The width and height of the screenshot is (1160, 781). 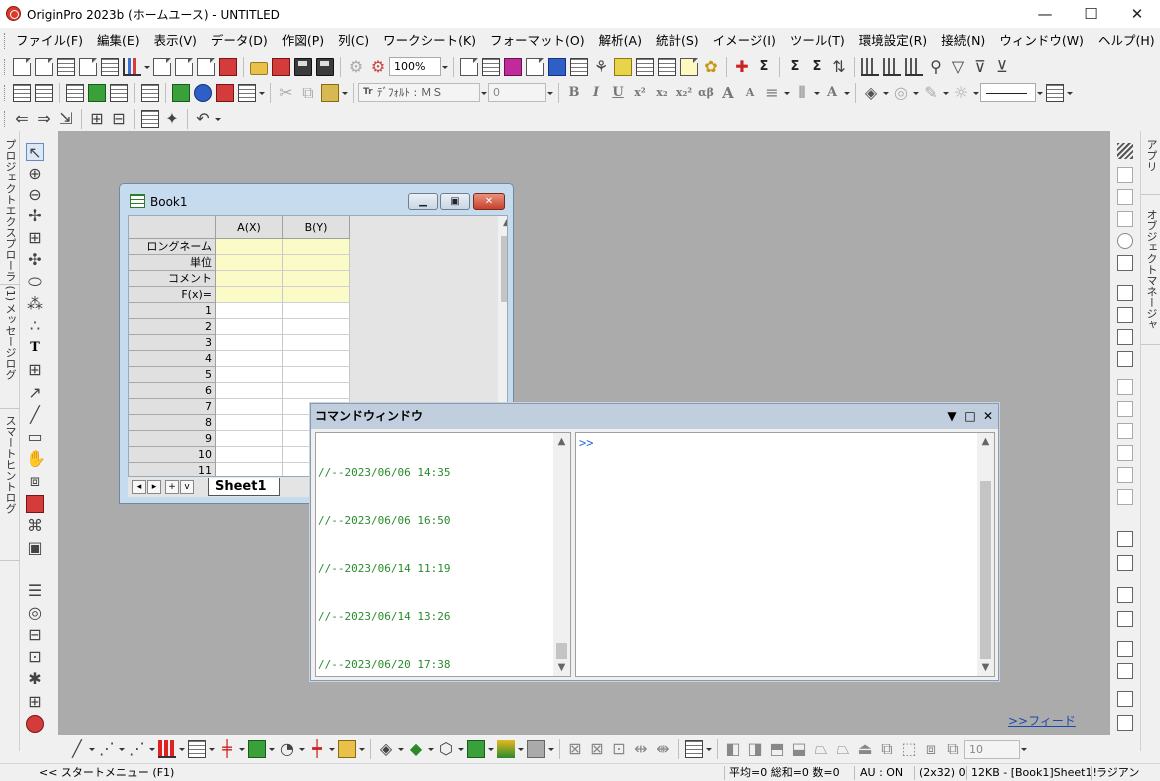 What do you see at coordinates (931, 92) in the screenshot?
I see `line-color-icon: ✎` at bounding box center [931, 92].